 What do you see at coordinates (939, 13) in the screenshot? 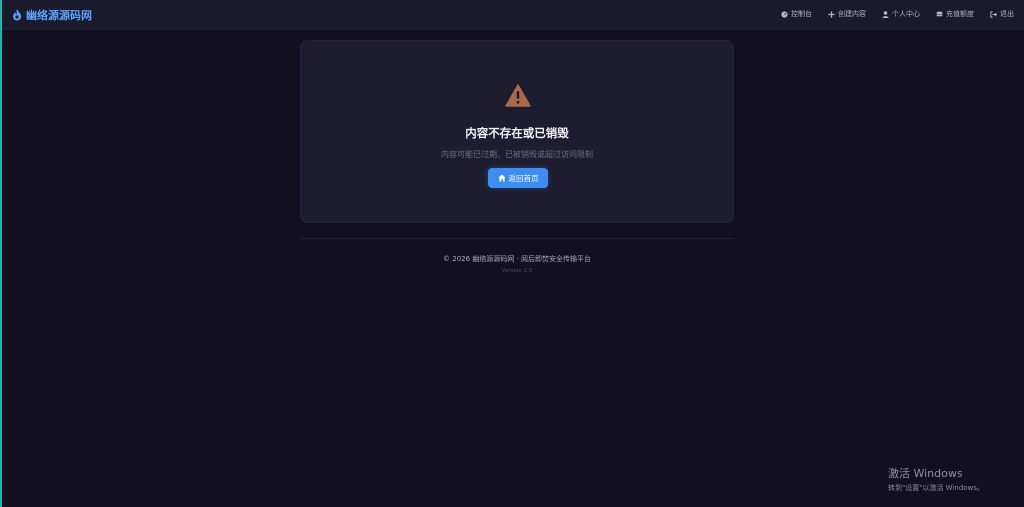
I see `coins-icon` at bounding box center [939, 13].